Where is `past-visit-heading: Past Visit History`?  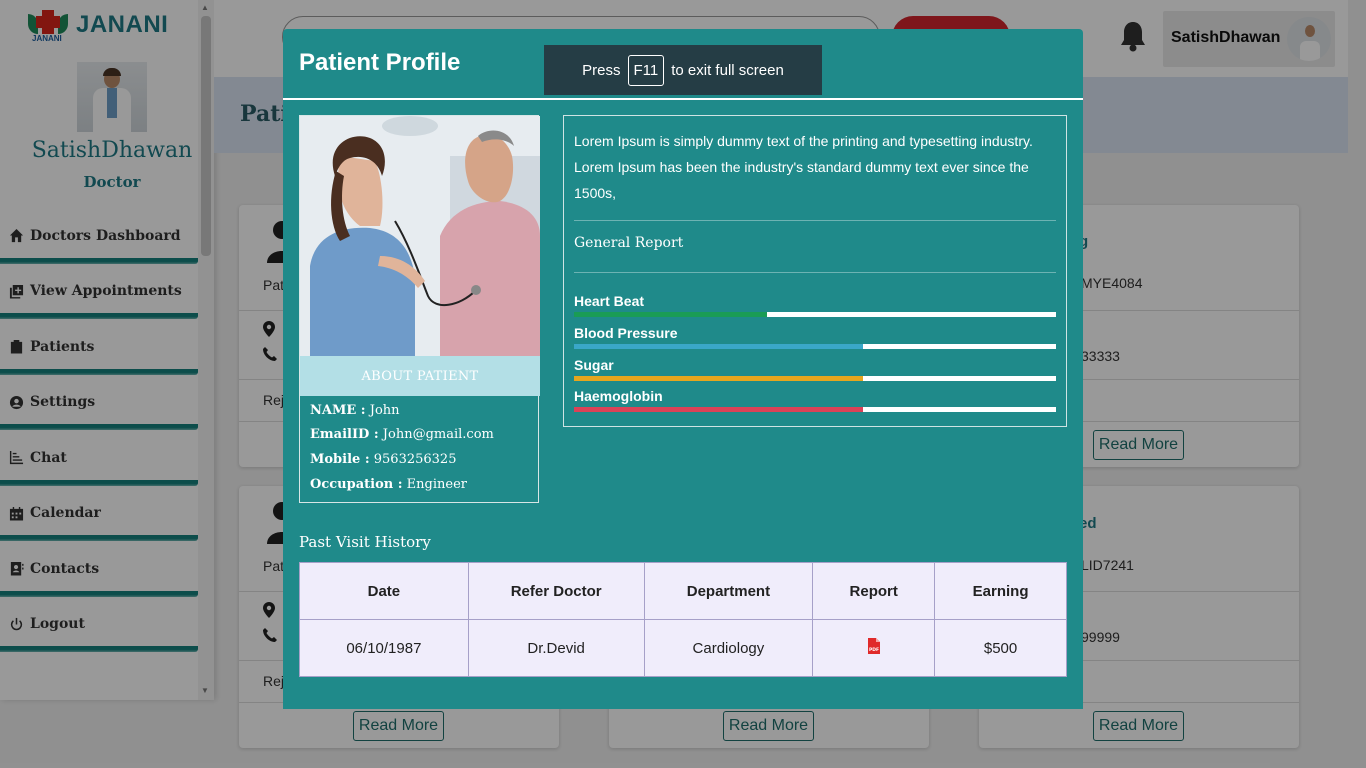 past-visit-heading: Past Visit History is located at coordinates (365, 542).